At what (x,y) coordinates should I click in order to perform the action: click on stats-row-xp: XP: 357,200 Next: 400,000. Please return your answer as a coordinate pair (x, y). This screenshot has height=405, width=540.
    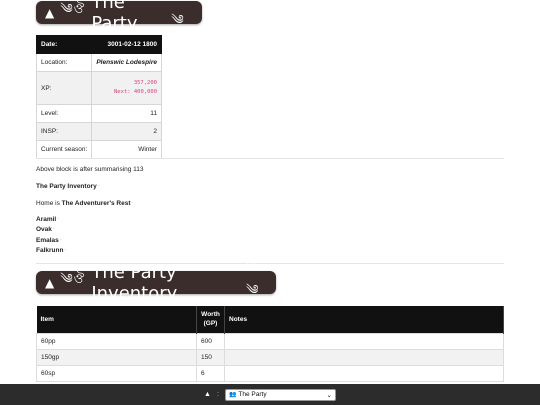
    Looking at the image, I should click on (98, 88).